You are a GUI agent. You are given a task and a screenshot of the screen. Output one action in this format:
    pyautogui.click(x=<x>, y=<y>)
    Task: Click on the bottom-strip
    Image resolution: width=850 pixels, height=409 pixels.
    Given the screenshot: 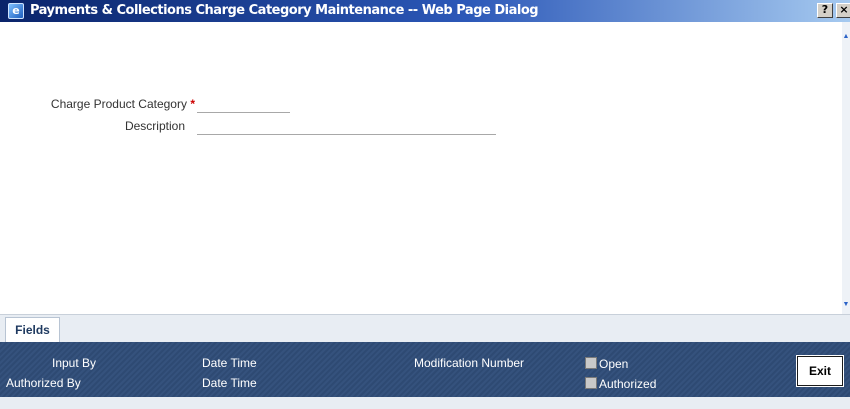 What is the action you would take?
    pyautogui.click(x=425, y=403)
    